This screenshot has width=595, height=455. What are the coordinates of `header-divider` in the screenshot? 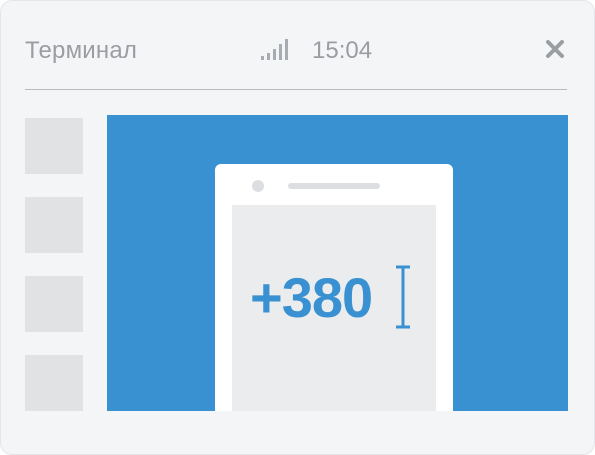 It's located at (296, 89).